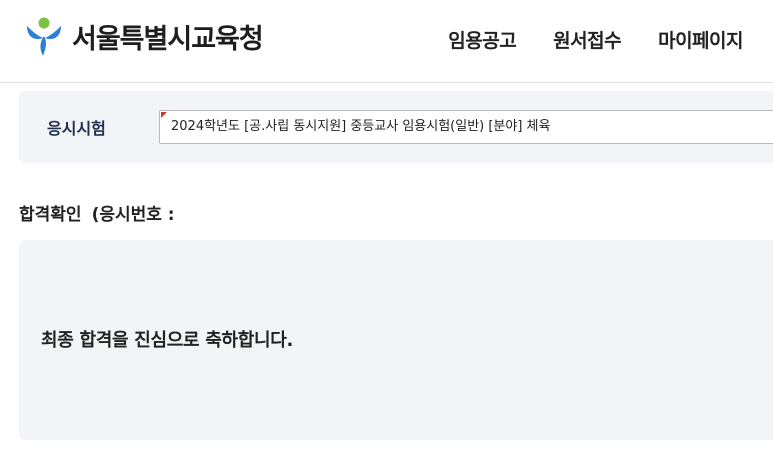 This screenshot has height=464, width=773. I want to click on nav-application: 원서접수, so click(587, 39).